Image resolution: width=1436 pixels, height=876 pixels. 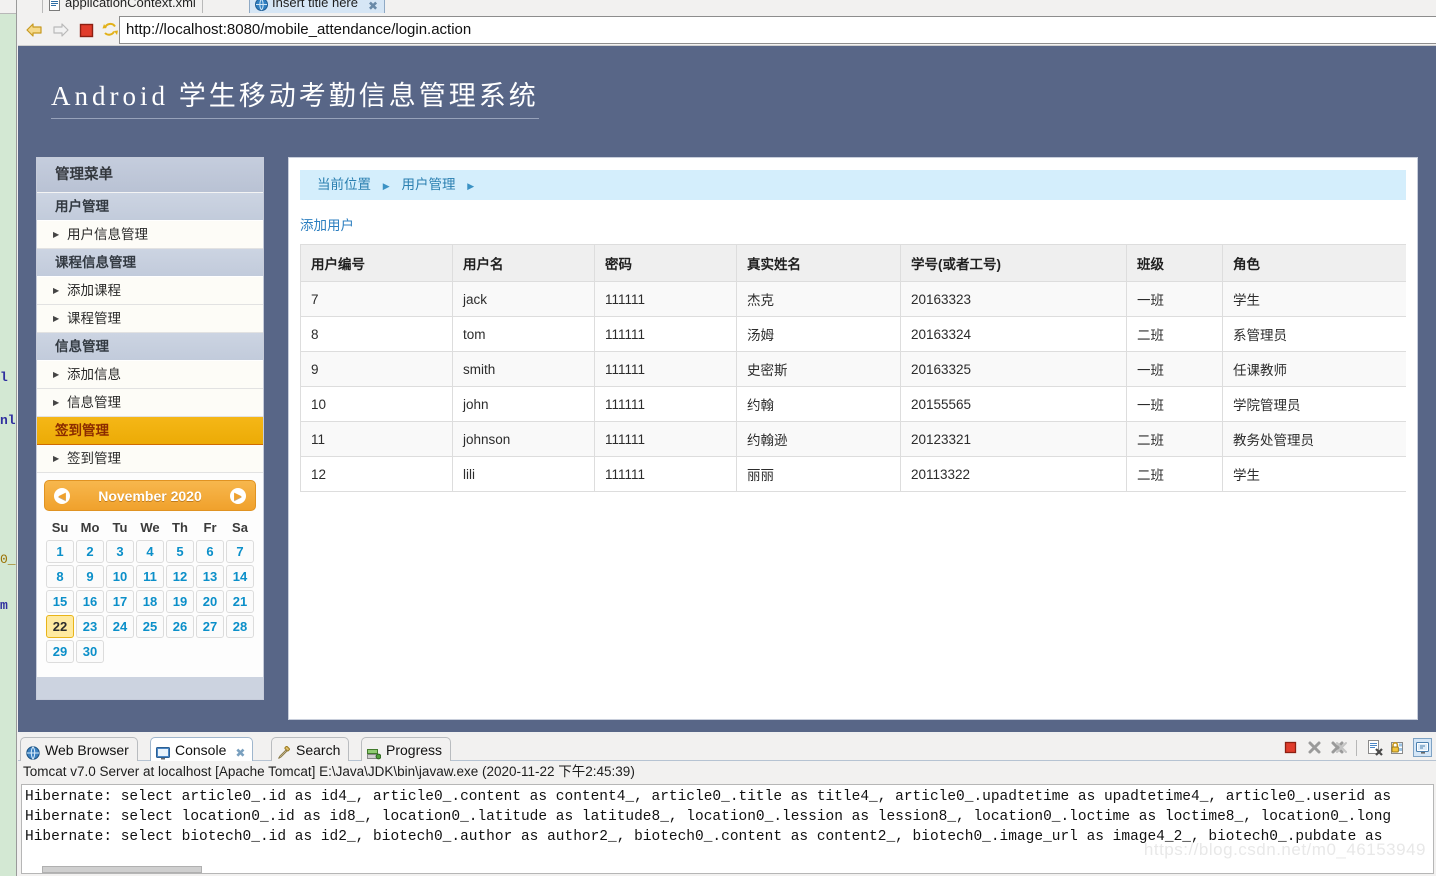 I want to click on table-cell: 7, so click(x=376, y=299).